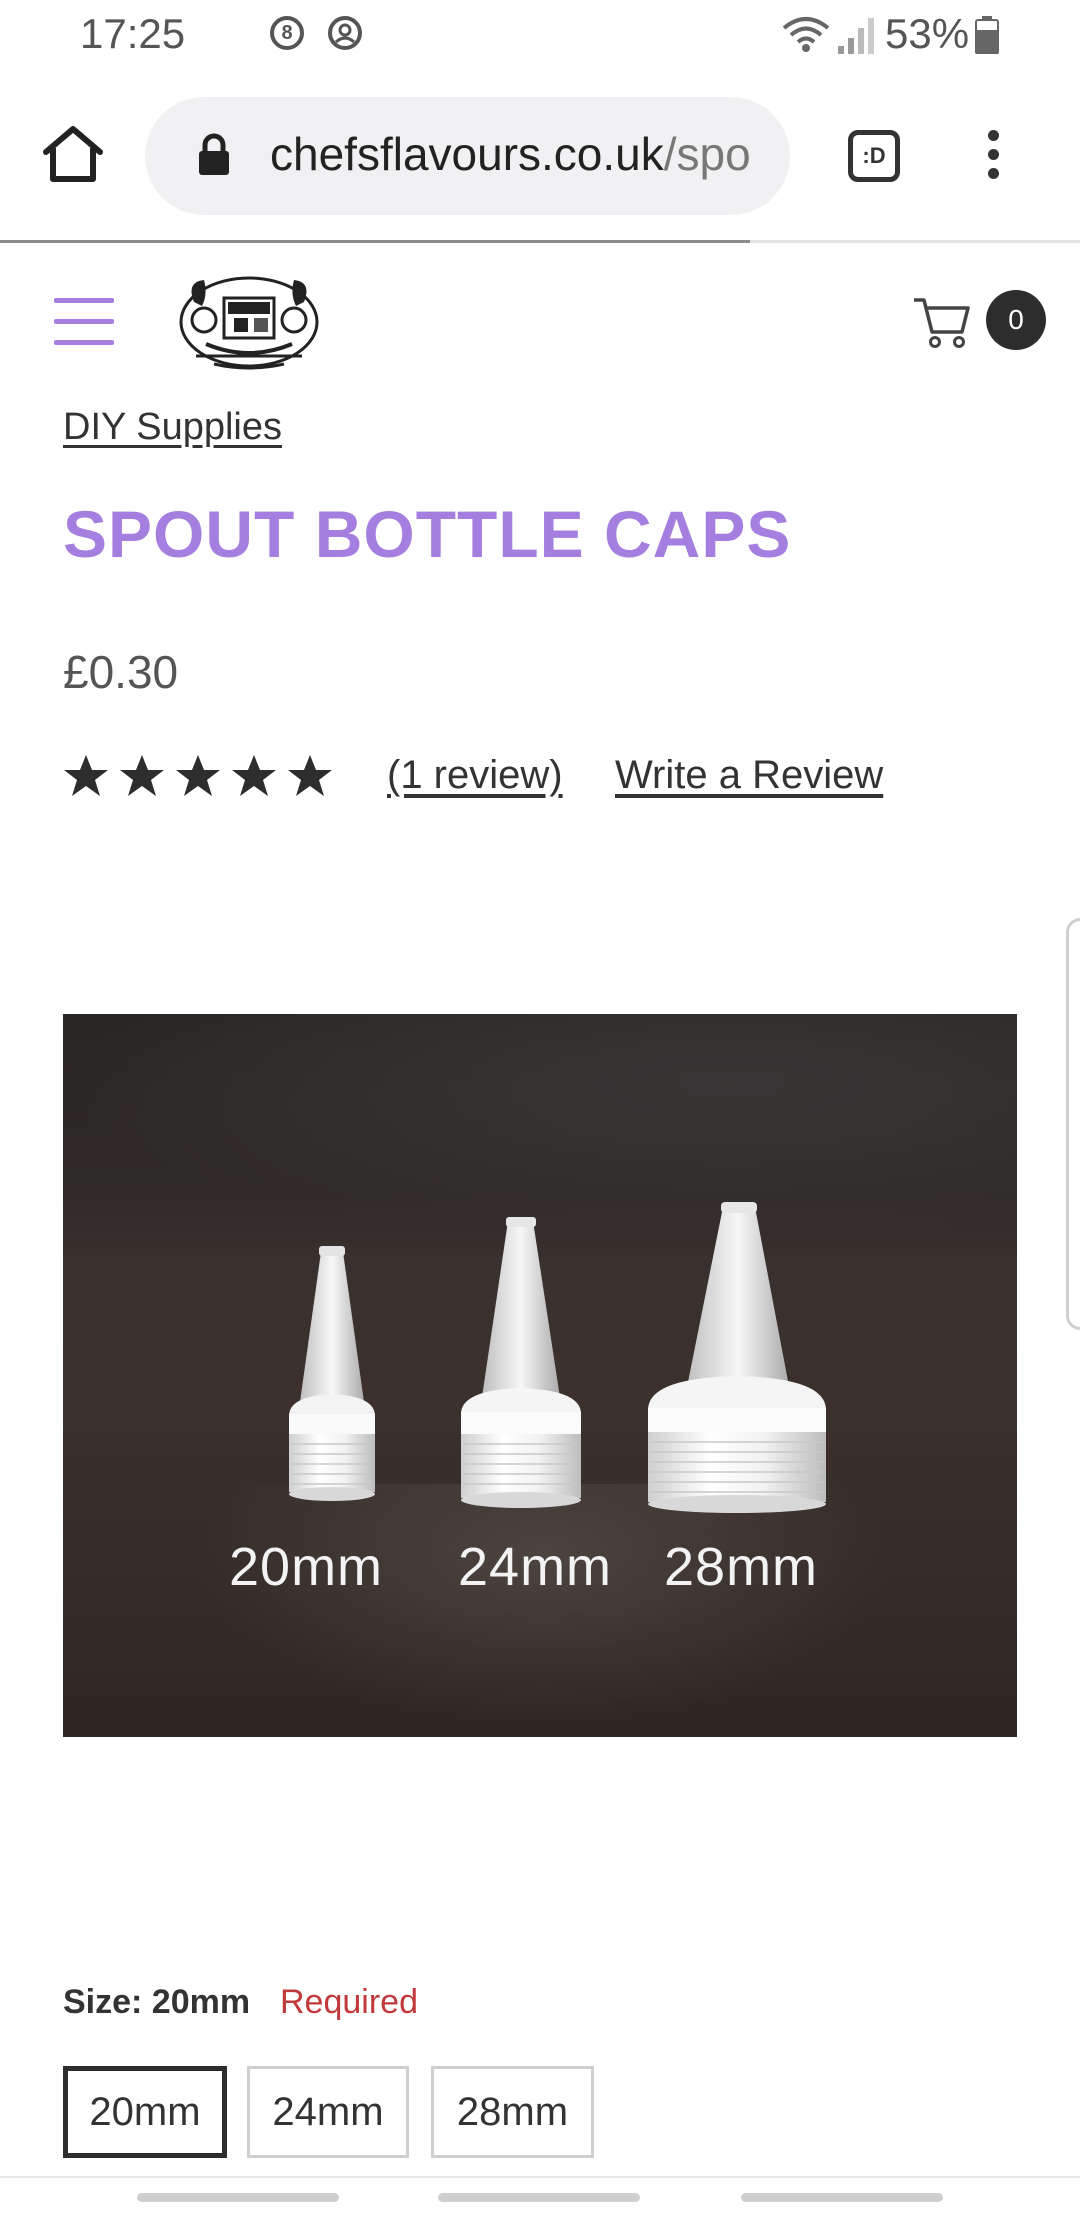  I want to click on breadcrumb: DIY Supplies, so click(172, 427).